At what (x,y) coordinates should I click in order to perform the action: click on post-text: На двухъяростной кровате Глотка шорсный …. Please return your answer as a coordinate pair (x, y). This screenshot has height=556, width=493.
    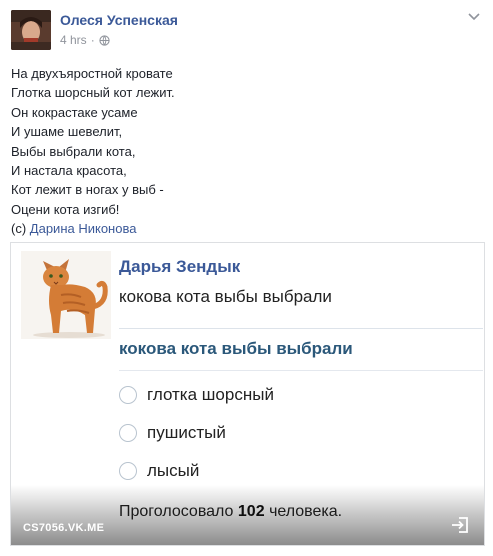
    Looking at the image, I should click on (93, 151).